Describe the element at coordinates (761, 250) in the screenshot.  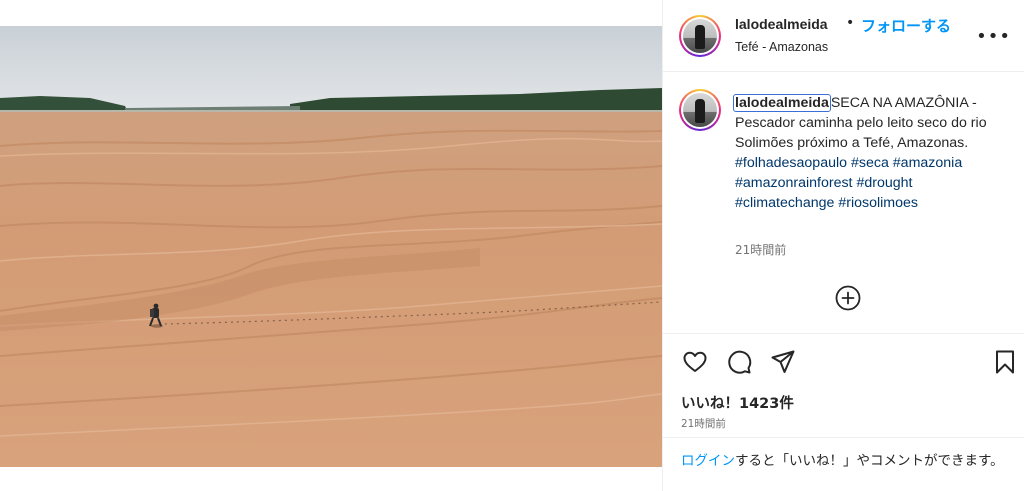
I see `caption-timestamp: 21時間前` at that location.